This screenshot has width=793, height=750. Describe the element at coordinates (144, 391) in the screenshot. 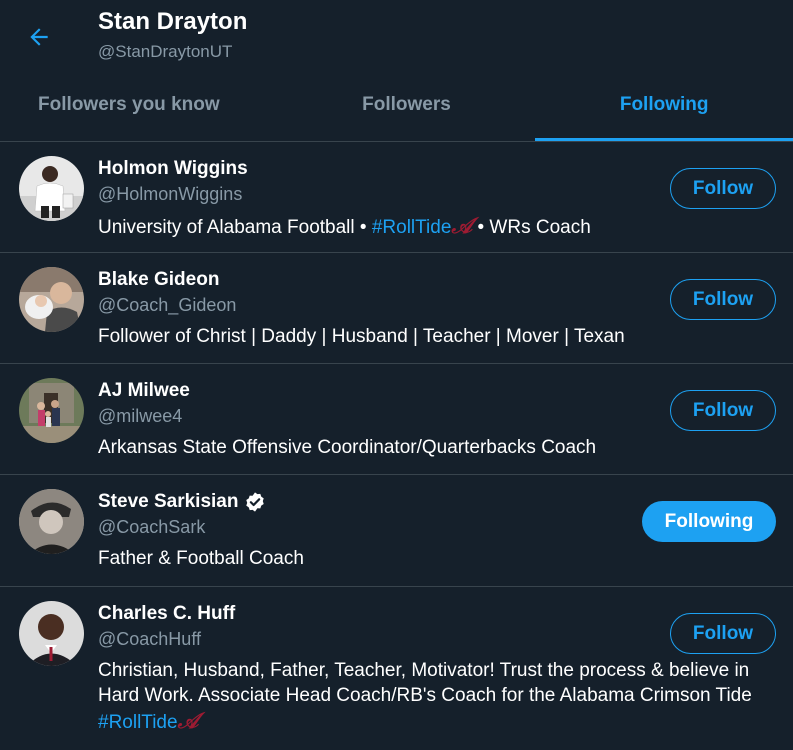

I see `user-name: AJ Milwee` at that location.